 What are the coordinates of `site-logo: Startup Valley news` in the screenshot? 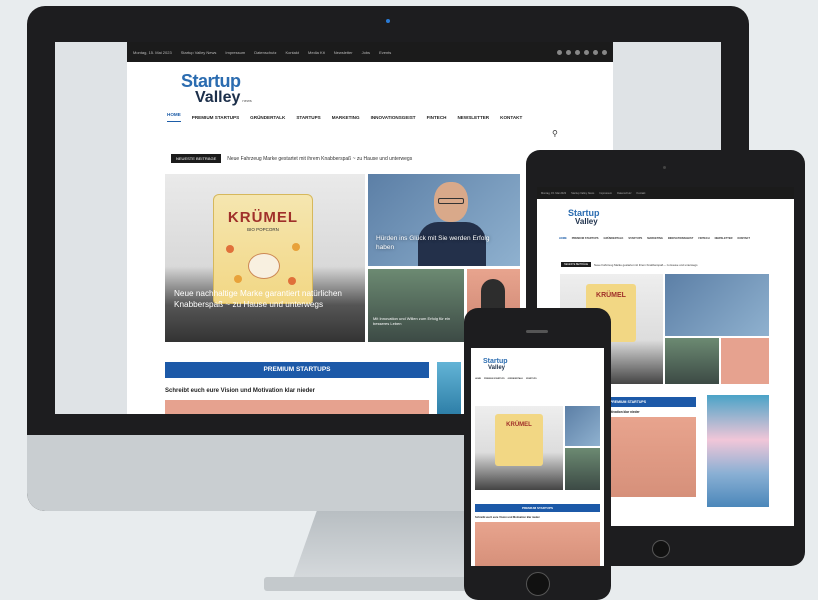 It's located at (216, 90).